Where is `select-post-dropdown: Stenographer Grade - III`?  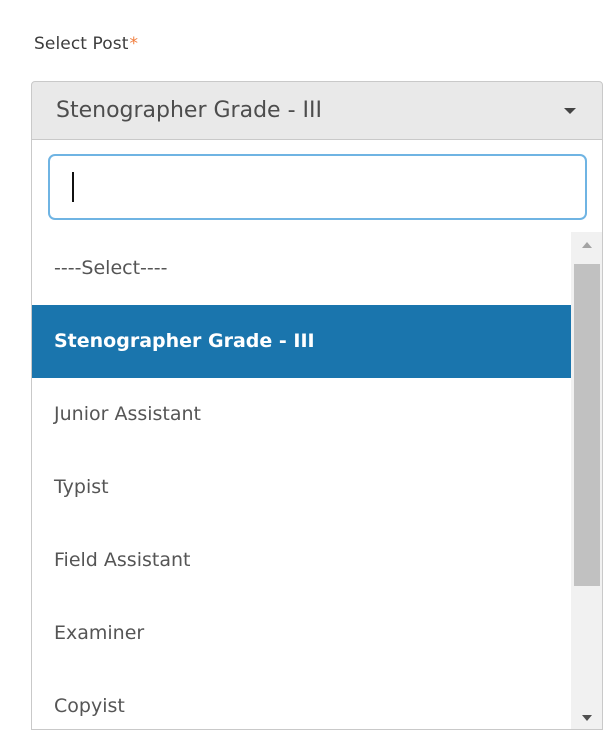
select-post-dropdown: Stenographer Grade - III is located at coordinates (317, 110).